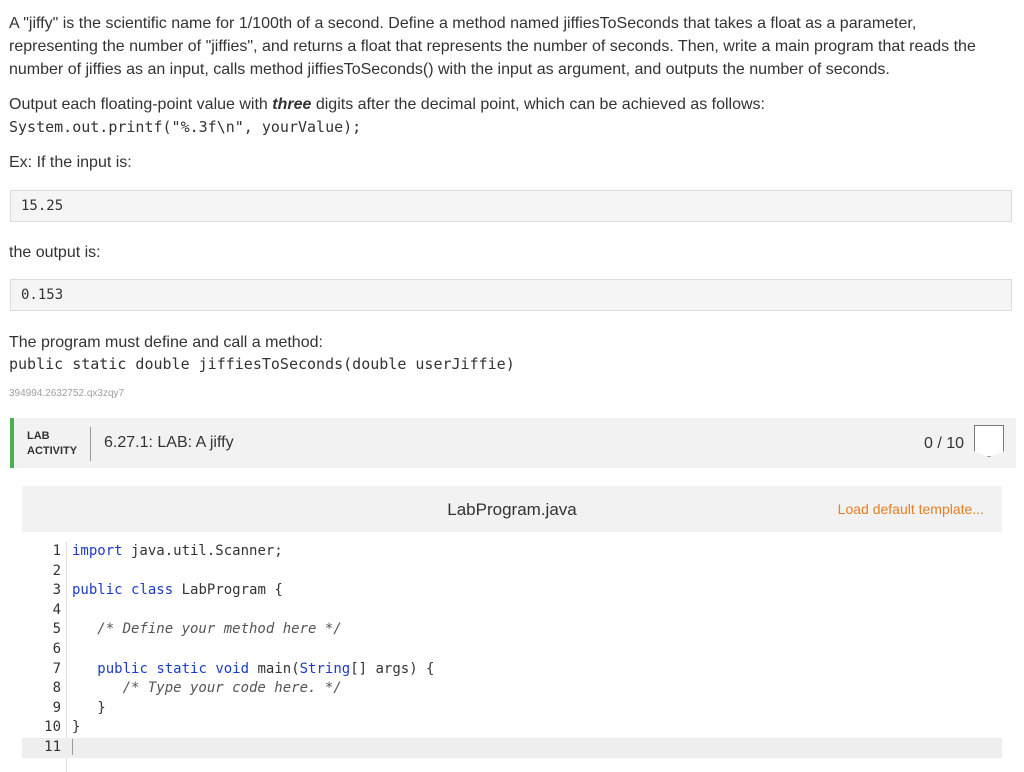  I want to click on lab-id: 394994.2632752.qx3zqy7, so click(67, 393).